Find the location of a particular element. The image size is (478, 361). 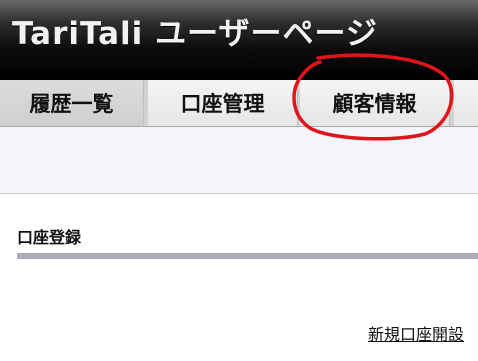

tab-bar: 履歴一覧 口座管理 顧客情報 is located at coordinates (239, 103).